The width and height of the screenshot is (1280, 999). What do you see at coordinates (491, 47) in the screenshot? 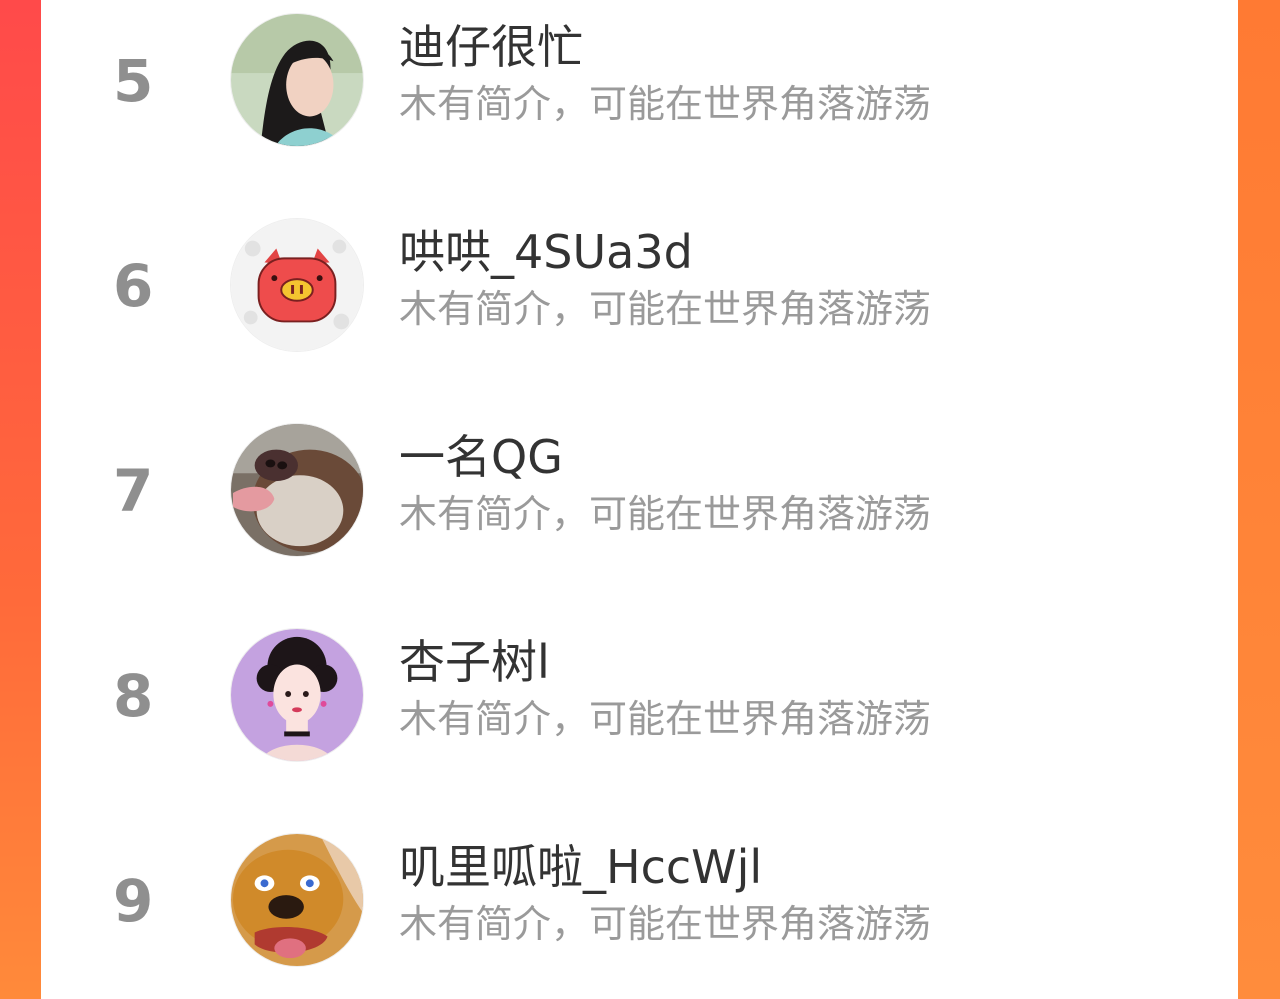
I see `user-name: 迪仔很忙` at bounding box center [491, 47].